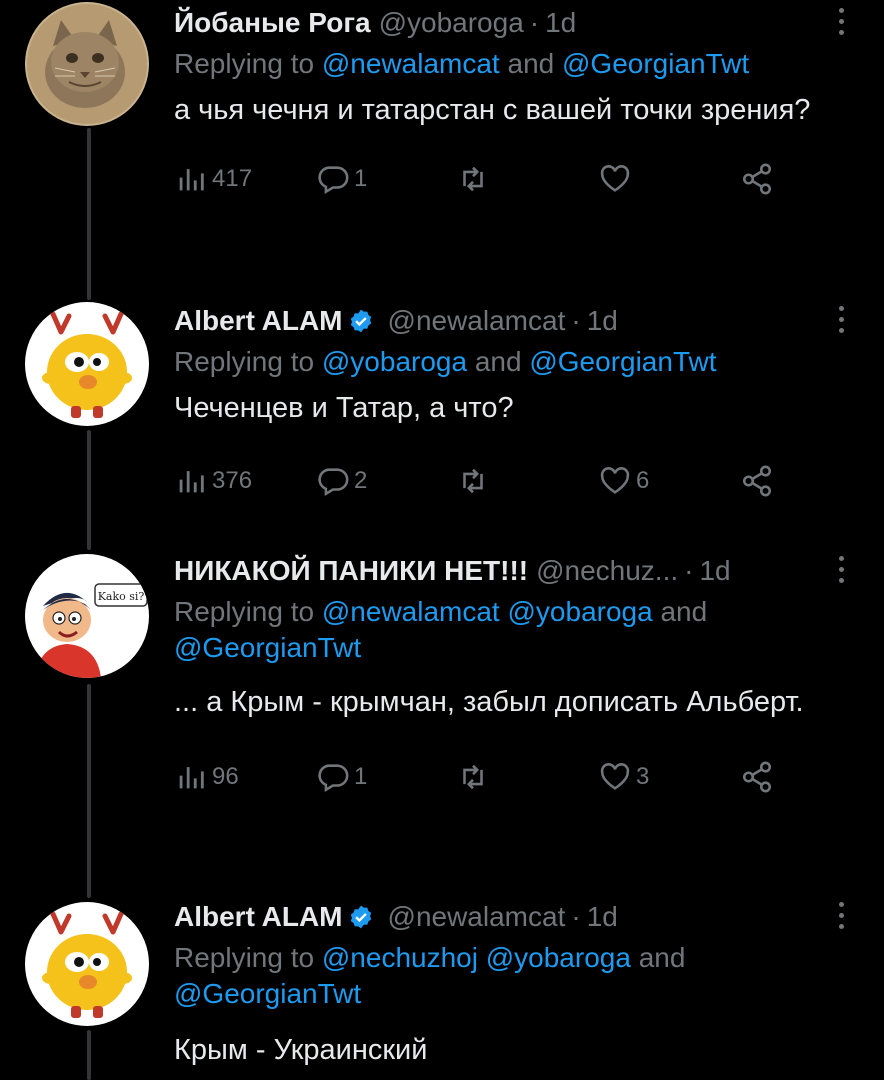 This screenshot has width=884, height=1080. Describe the element at coordinates (301, 1050) in the screenshot. I see `tweet-text: Крым - Украинский` at that location.